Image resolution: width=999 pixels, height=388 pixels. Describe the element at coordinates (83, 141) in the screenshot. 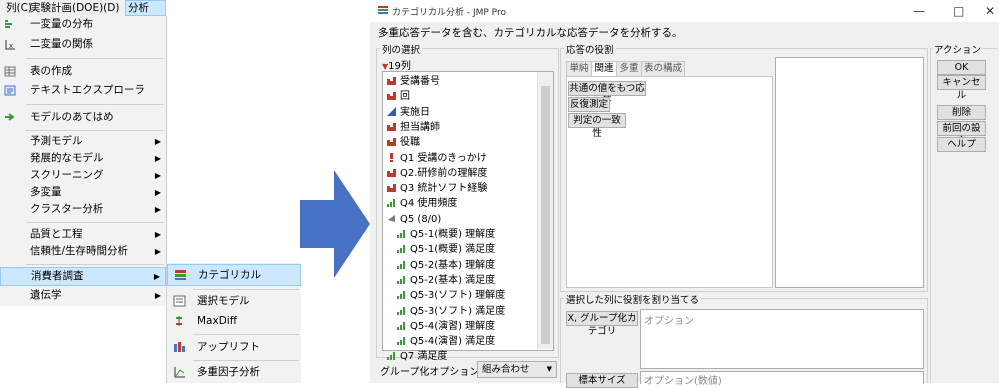

I see `menu-item-predictive: 予測モデル ▶` at that location.